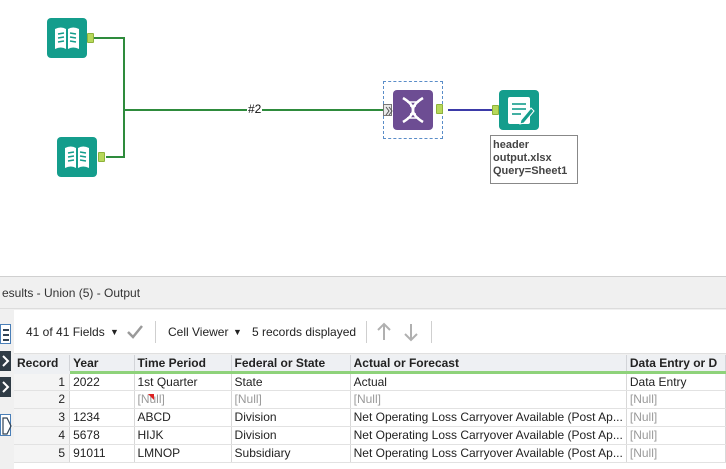 The image size is (726, 469). What do you see at coordinates (488, 364) in the screenshot?
I see `column-header-actual-or-forecast: Actual or Forecast` at bounding box center [488, 364].